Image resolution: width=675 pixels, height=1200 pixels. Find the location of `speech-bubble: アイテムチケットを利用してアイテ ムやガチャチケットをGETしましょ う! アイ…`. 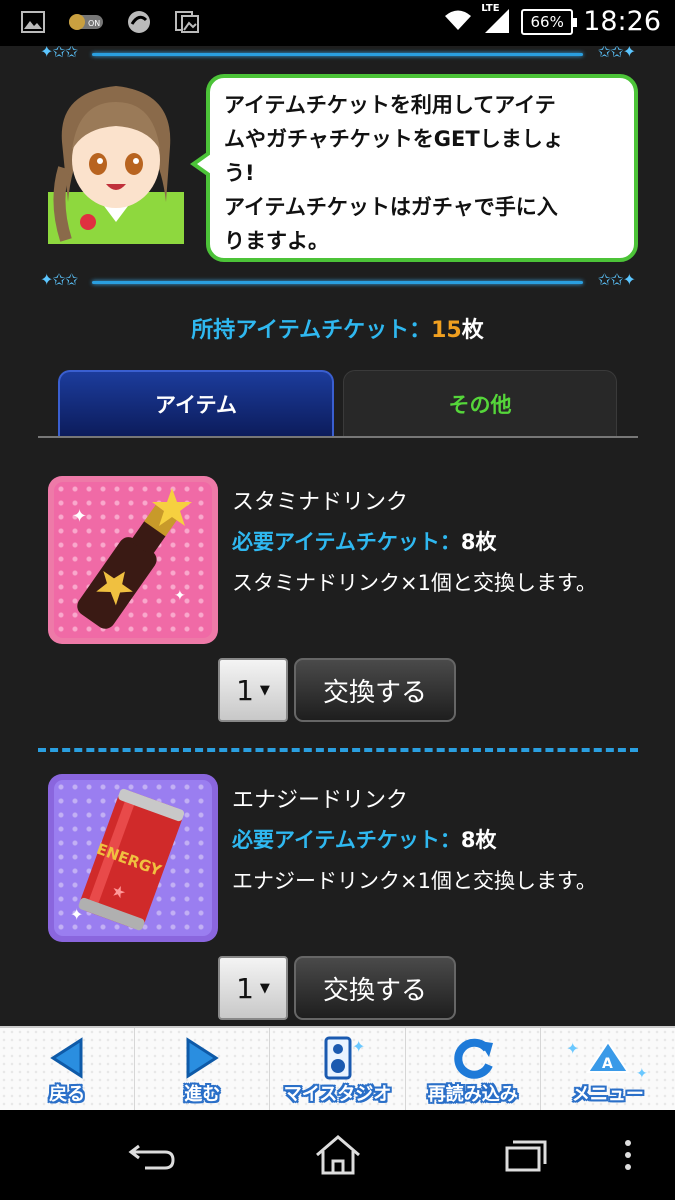

speech-bubble: アイテムチケットを利用してアイテ ムやガチャチケットをGETしましょ う! アイ… is located at coordinates (422, 168).